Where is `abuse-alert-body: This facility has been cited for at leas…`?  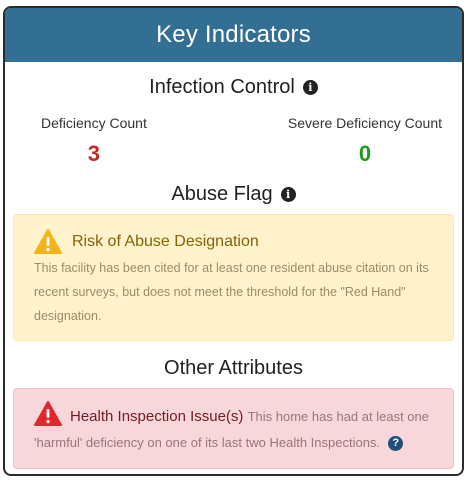 abuse-alert-body: This facility has been cited for at leas… is located at coordinates (231, 292).